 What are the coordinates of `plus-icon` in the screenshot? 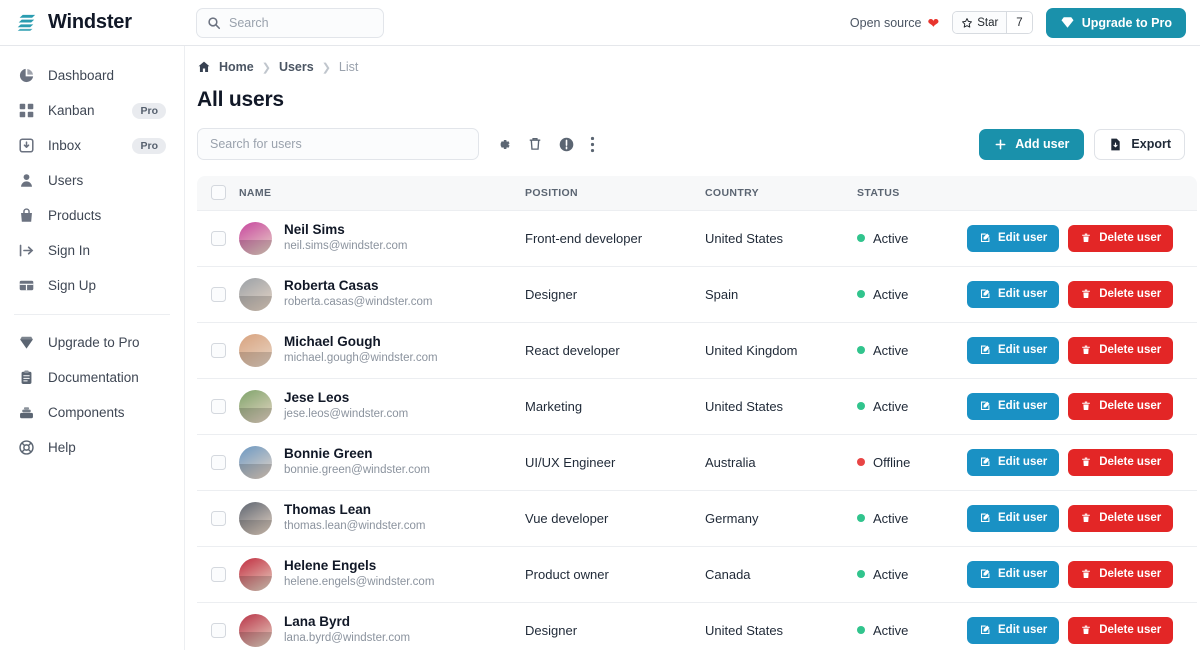 It's located at (1000, 144).